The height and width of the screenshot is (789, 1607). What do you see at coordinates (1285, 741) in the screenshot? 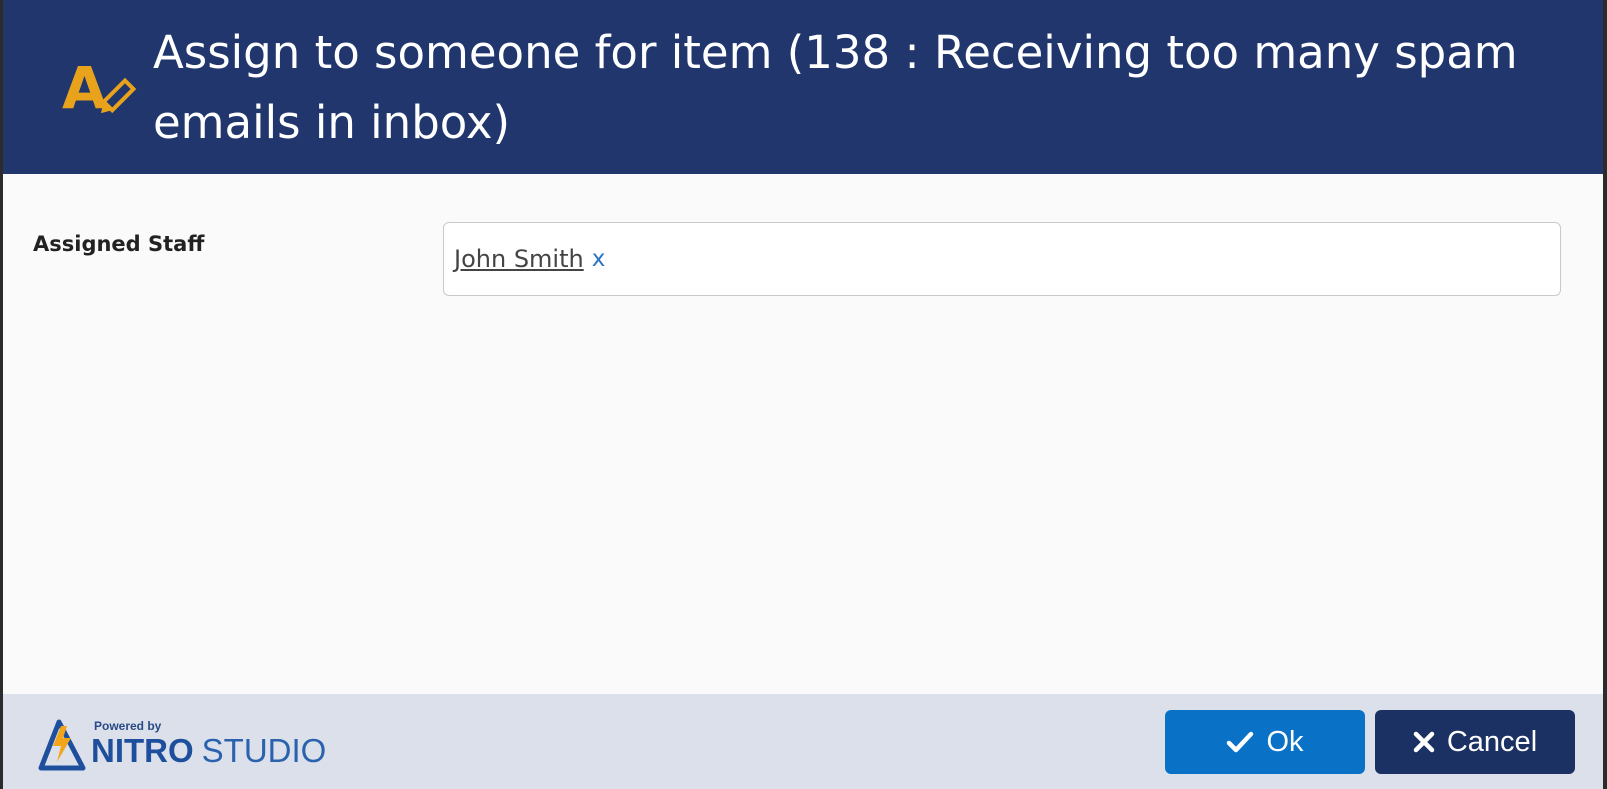
I see `ok-button-label: Ok` at bounding box center [1285, 741].